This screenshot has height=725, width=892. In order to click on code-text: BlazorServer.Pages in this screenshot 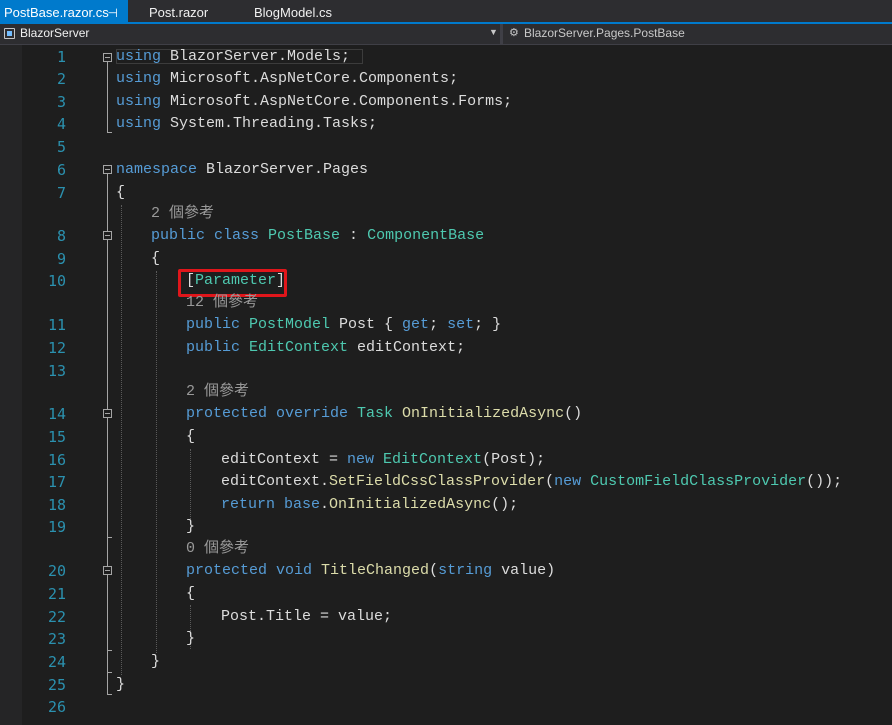, I will do `click(283, 169)`.